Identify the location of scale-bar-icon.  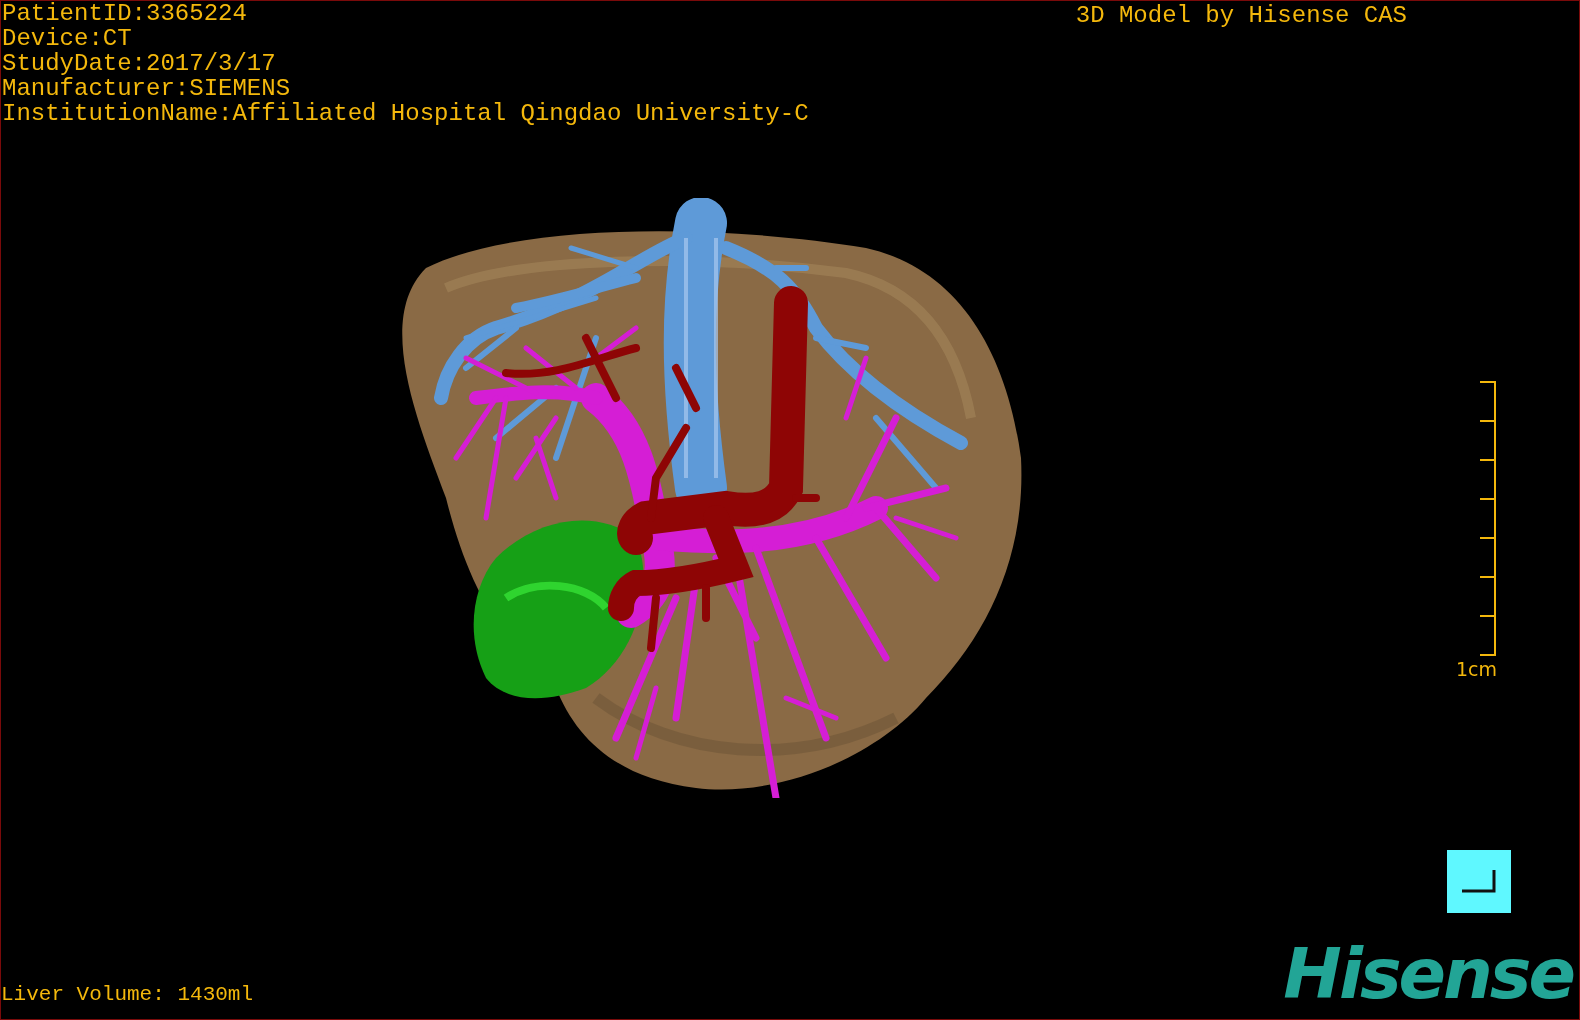
(1488, 518).